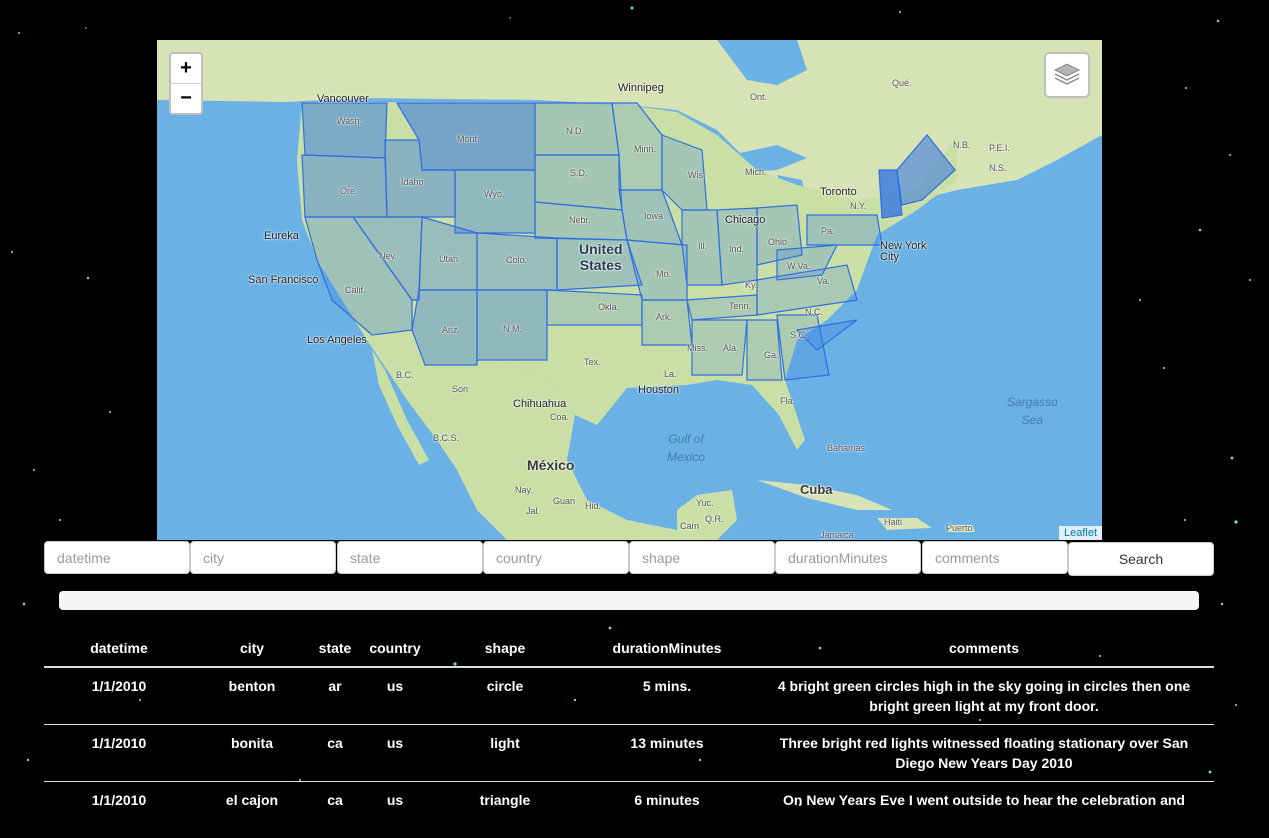 The height and width of the screenshot is (838, 1269). Describe the element at coordinates (505, 696) in the screenshot. I see `table-cell: circle` at that location.